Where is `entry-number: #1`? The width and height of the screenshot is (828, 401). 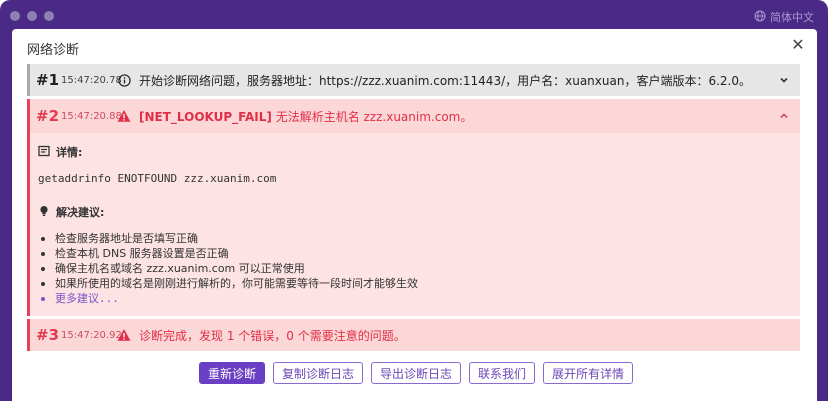 entry-number: #1 is located at coordinates (48, 80).